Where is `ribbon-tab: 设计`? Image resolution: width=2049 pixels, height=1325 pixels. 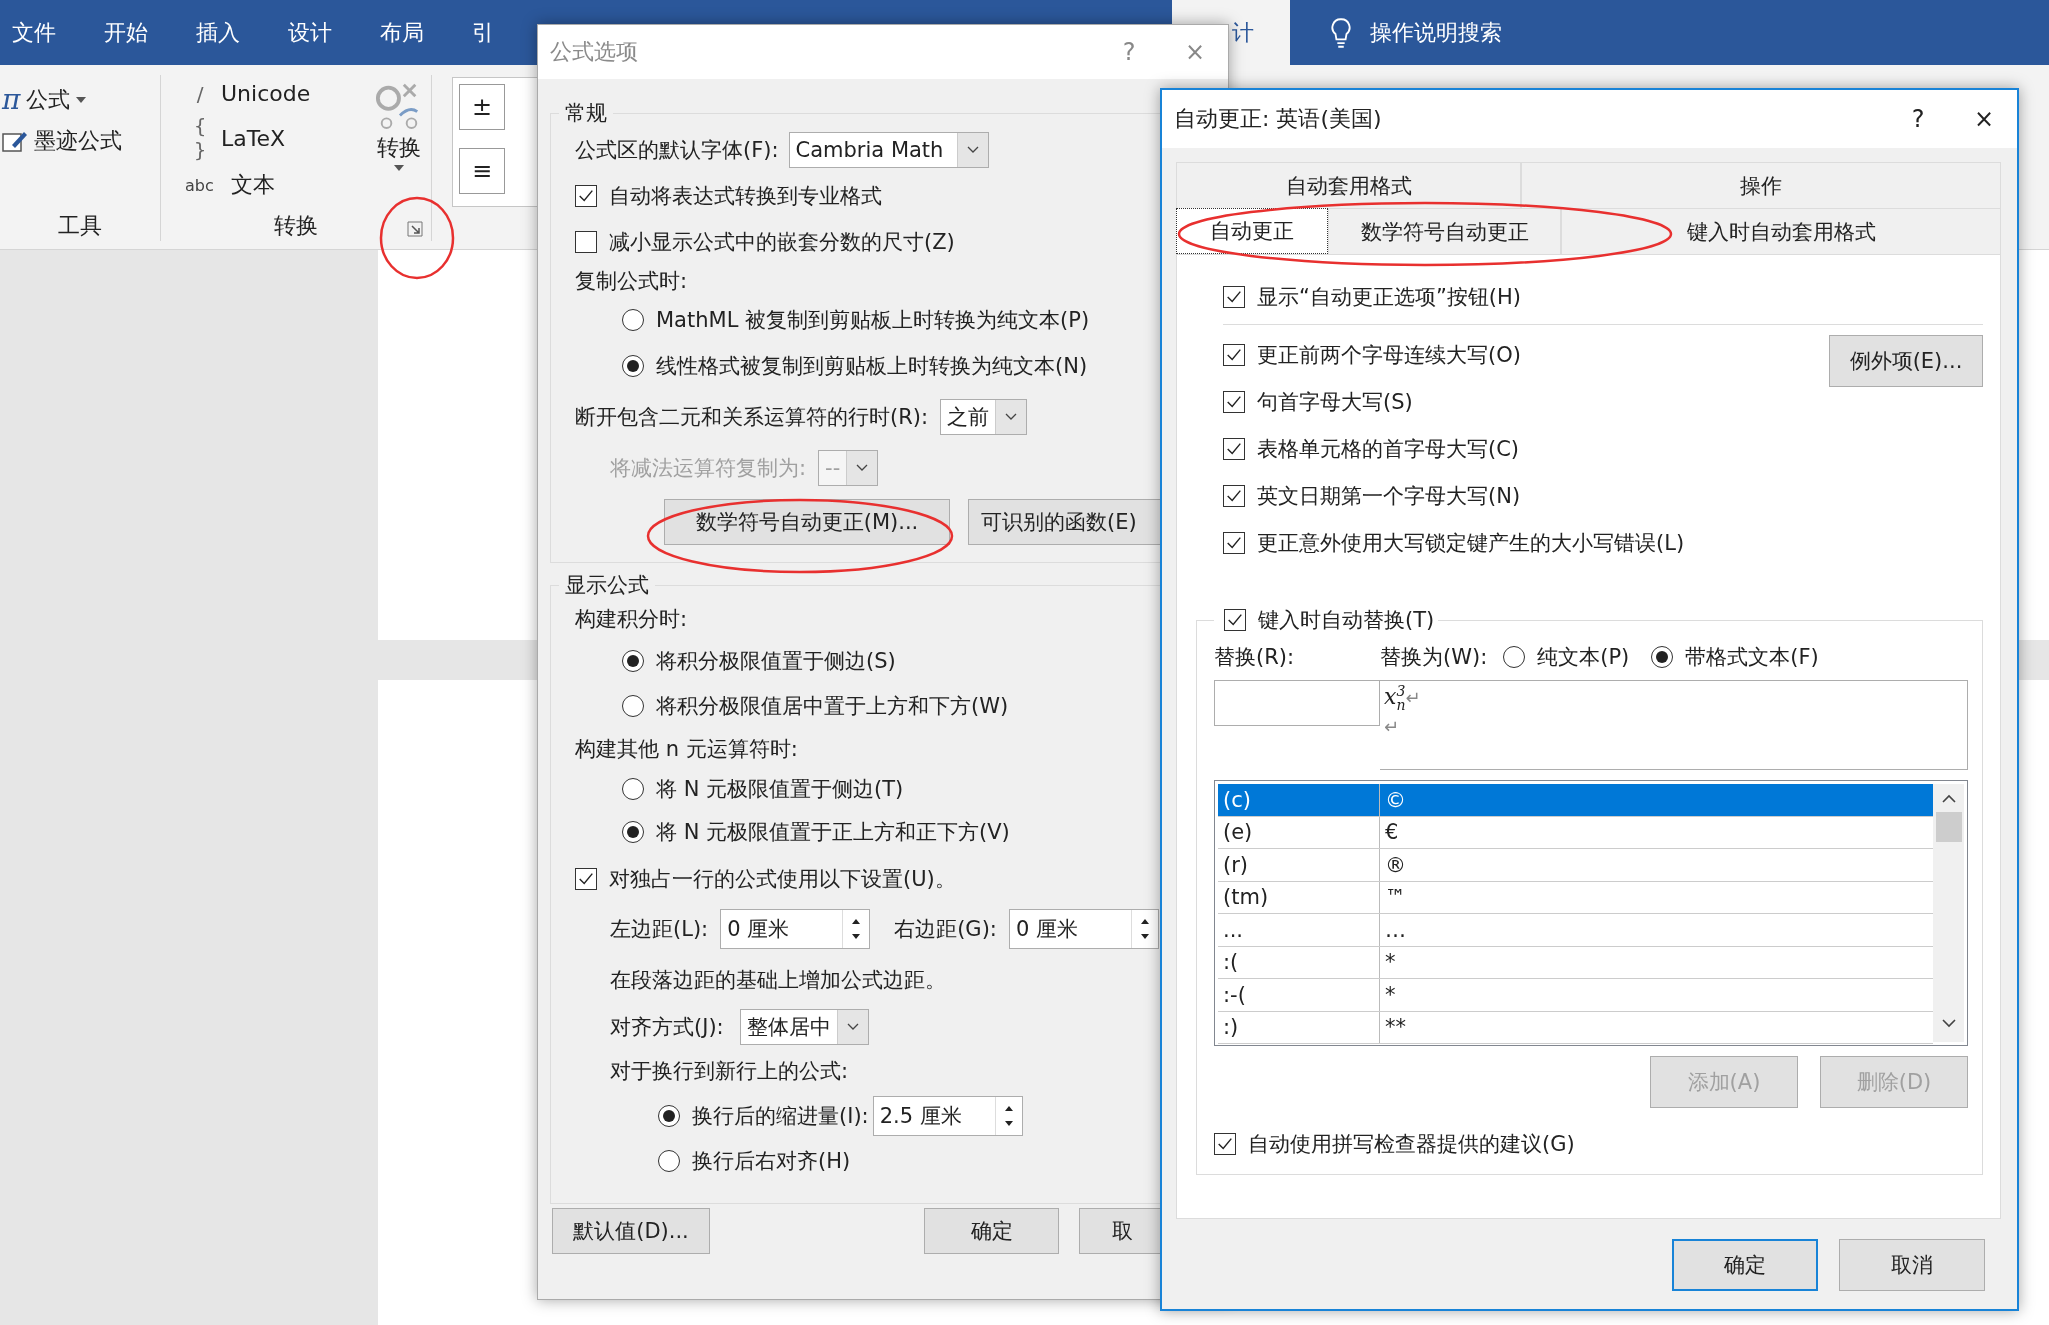
ribbon-tab: 设计 is located at coordinates (310, 32).